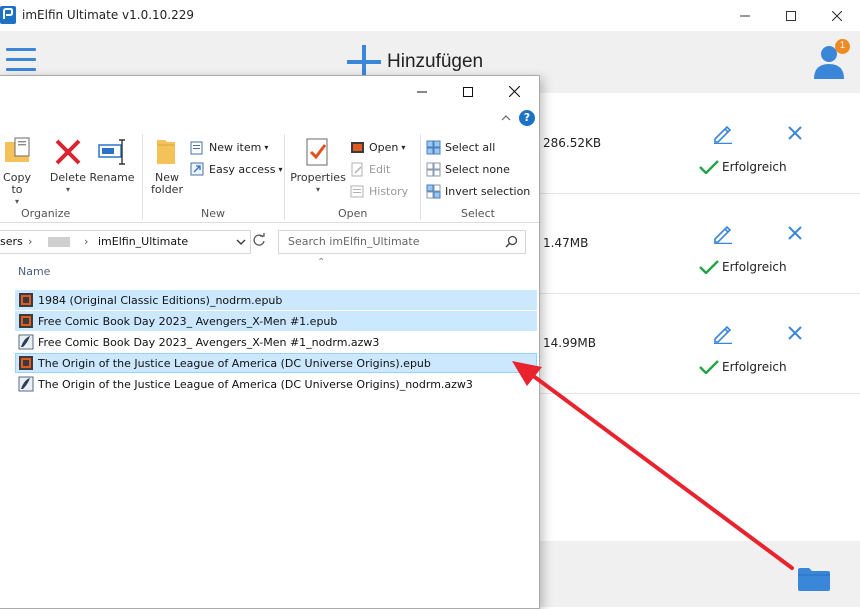  Describe the element at coordinates (167, 166) in the screenshot. I see `new-folder-button: New folder` at that location.